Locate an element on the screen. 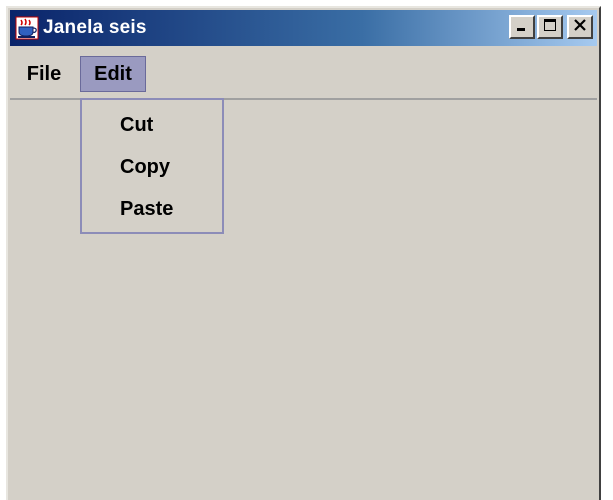  minimize-icon is located at coordinates (522, 27).